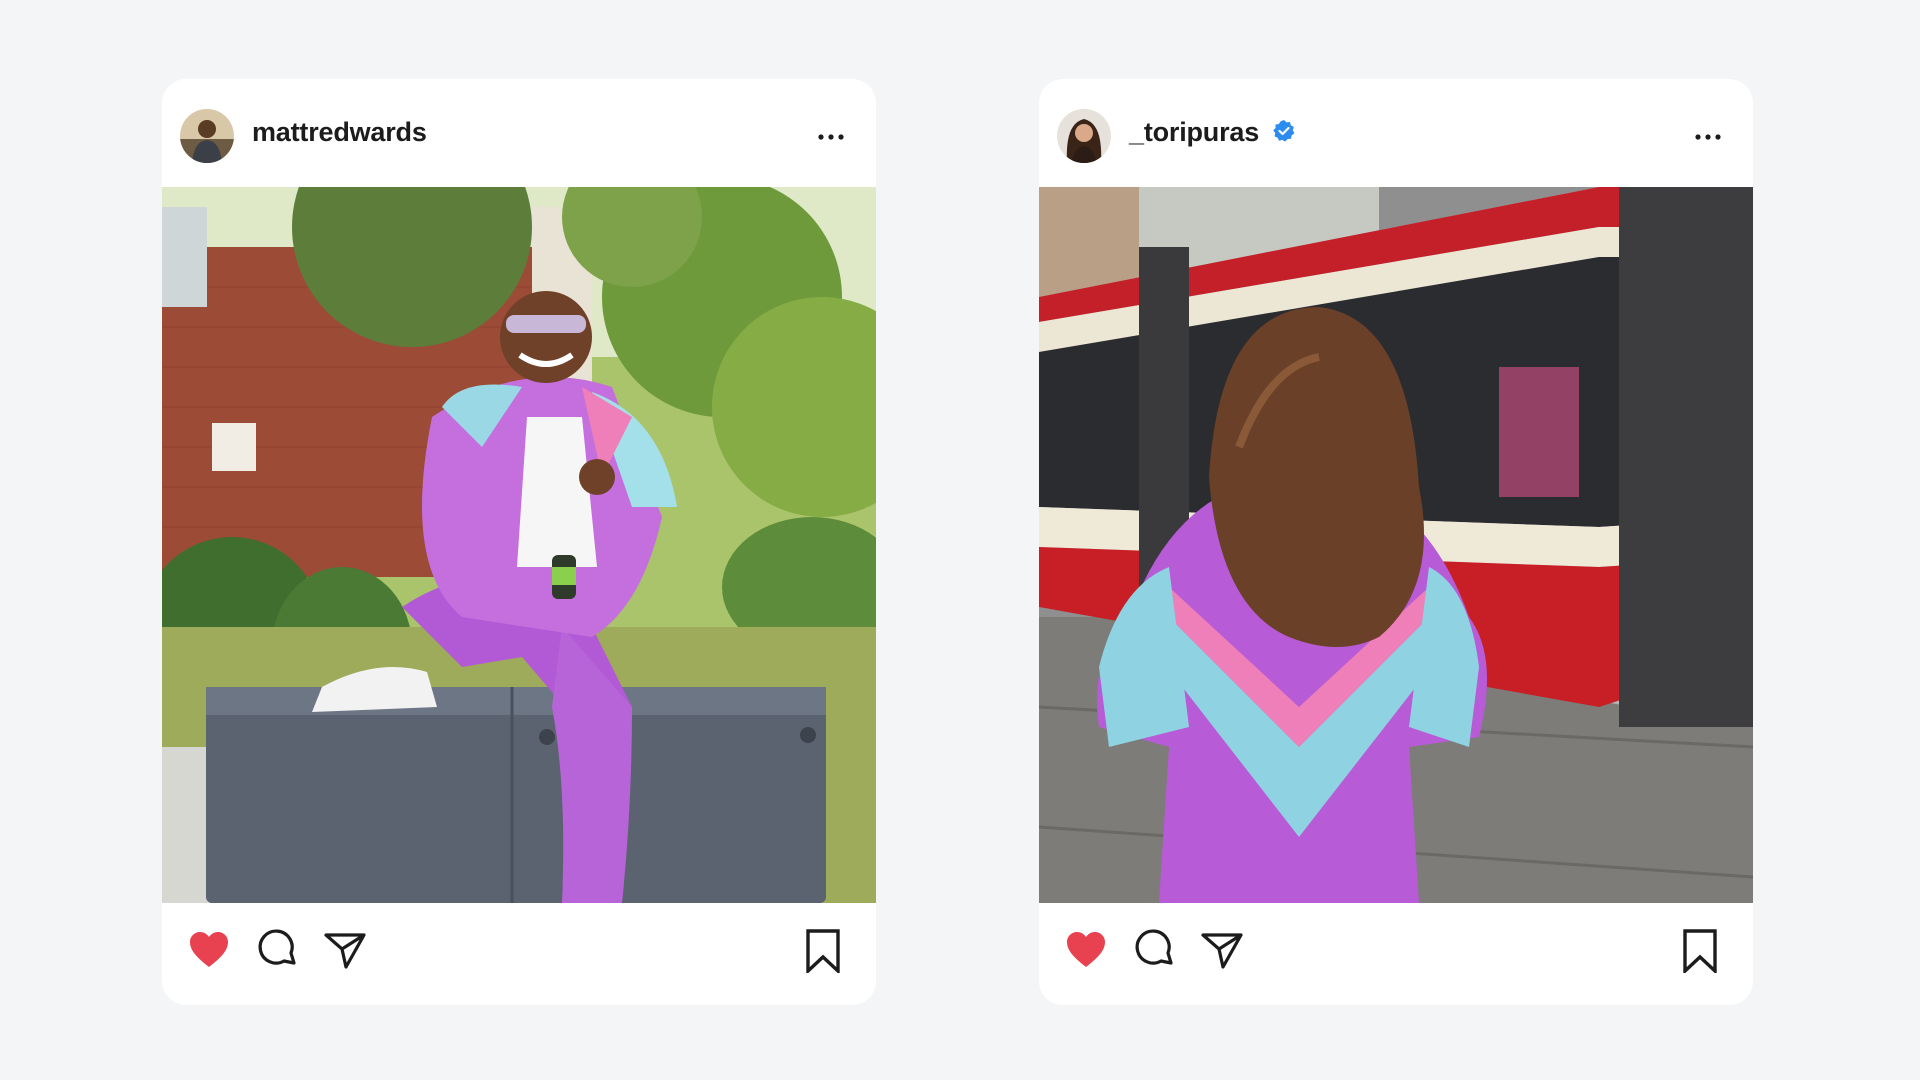 This screenshot has height=1080, width=1920. I want to click on username: _toripuras, so click(1194, 132).